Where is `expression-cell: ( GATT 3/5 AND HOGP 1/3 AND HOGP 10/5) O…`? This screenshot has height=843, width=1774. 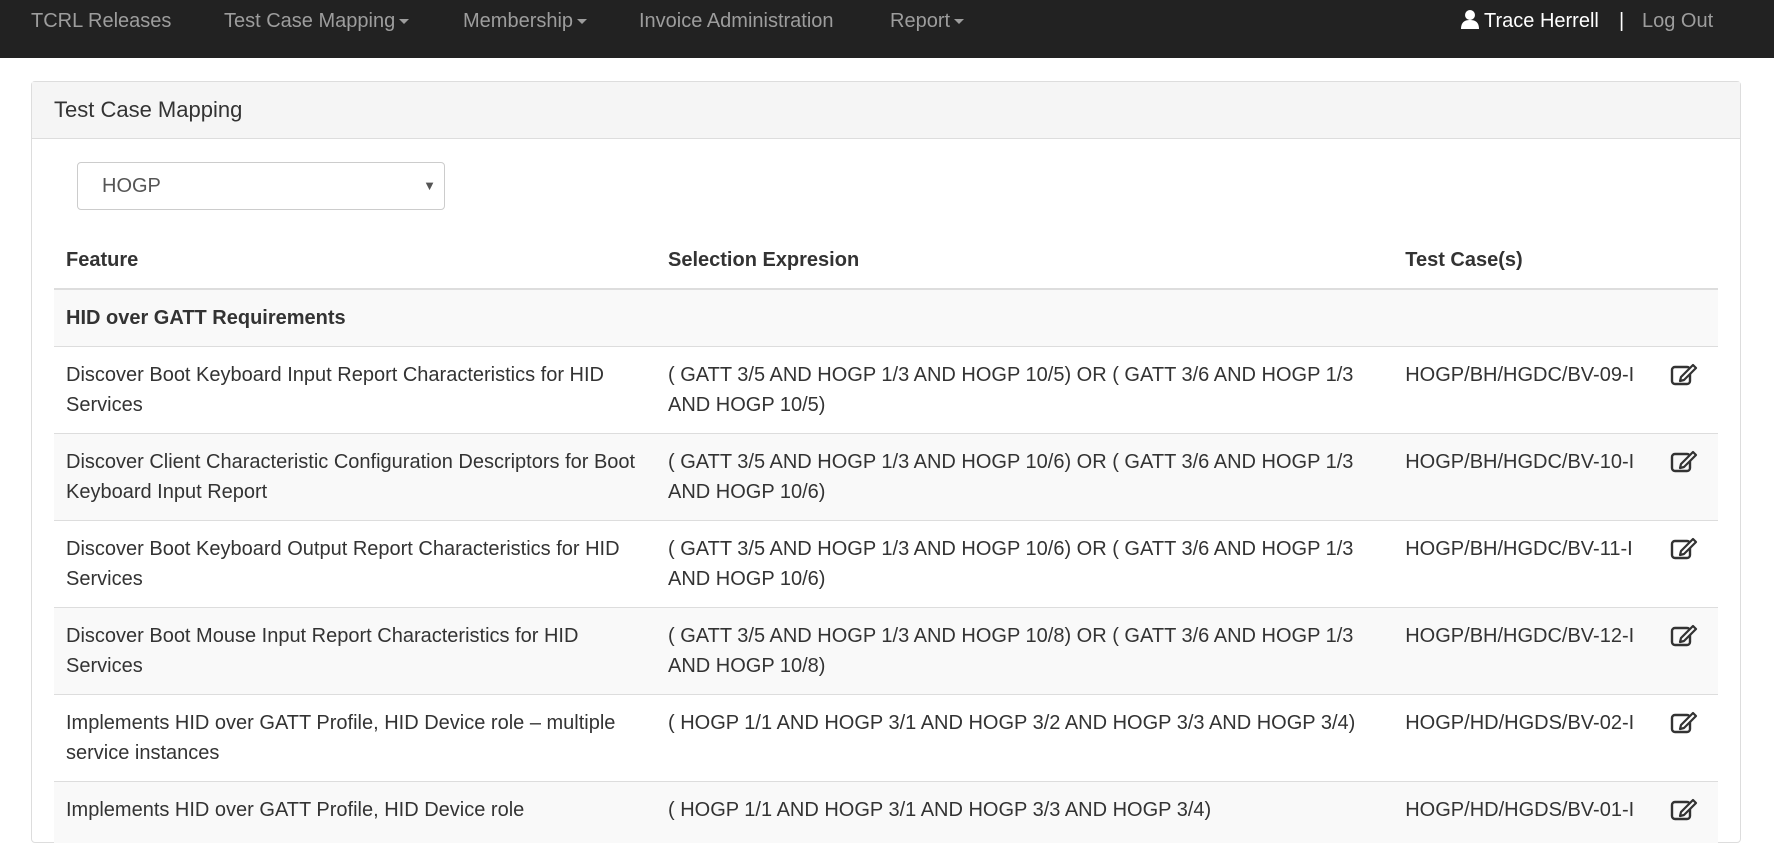 expression-cell: ( GATT 3/5 AND HOGP 1/3 AND HOGP 10/5) O… is located at coordinates (1024, 390).